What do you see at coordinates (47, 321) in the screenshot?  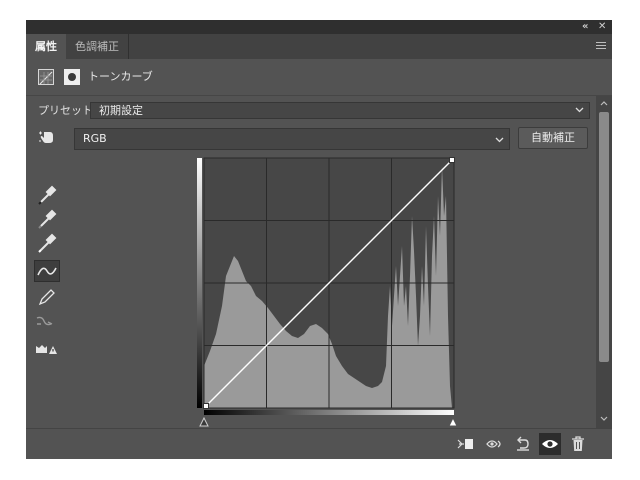 I see `smooth-curve-icon` at bounding box center [47, 321].